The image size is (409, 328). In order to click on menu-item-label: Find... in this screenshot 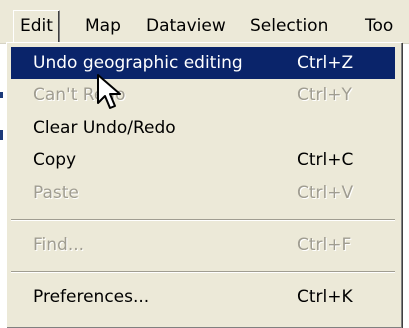, I will do `click(59, 245)`.